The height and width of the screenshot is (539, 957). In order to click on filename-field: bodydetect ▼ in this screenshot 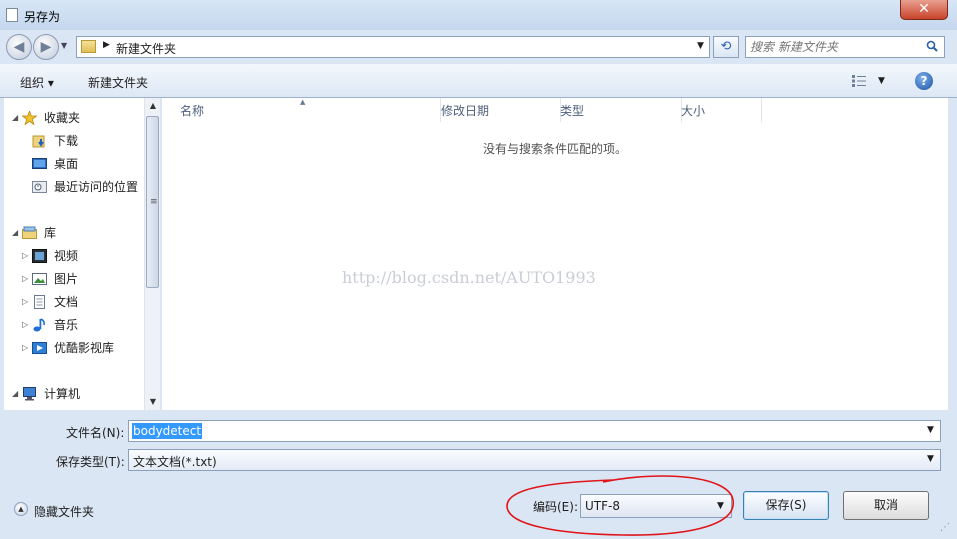, I will do `click(534, 431)`.